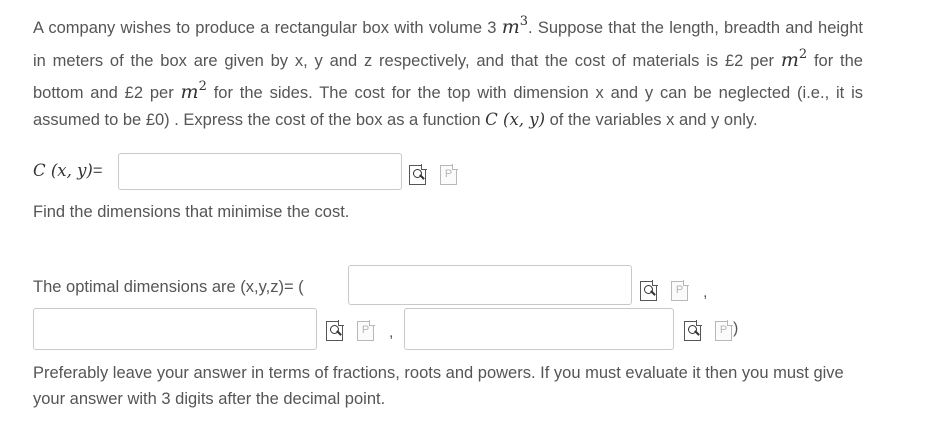 This screenshot has width=925, height=428. I want to click on z-dimension-input, so click(539, 329).